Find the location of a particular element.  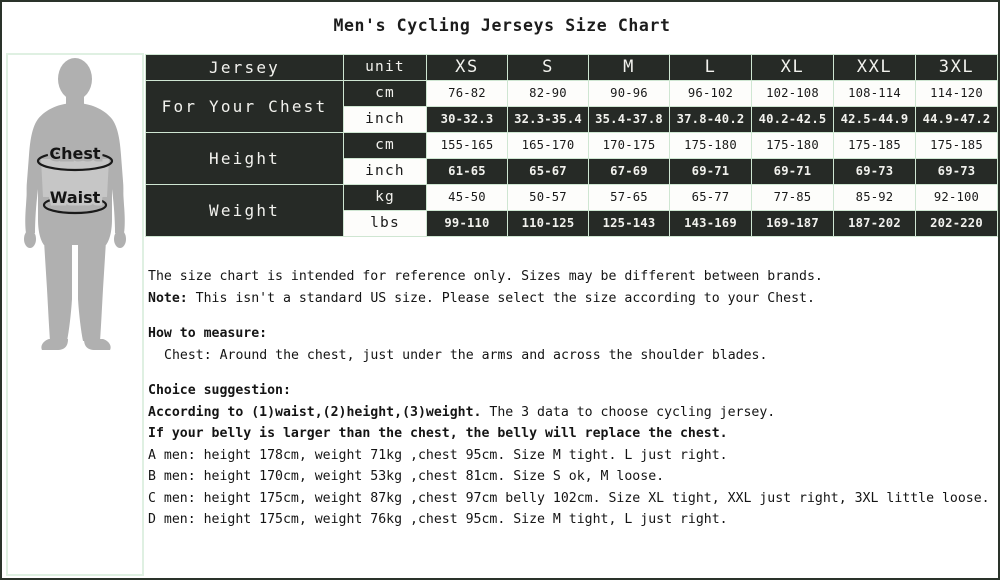

unit-height-cm: cm is located at coordinates (385, 145).